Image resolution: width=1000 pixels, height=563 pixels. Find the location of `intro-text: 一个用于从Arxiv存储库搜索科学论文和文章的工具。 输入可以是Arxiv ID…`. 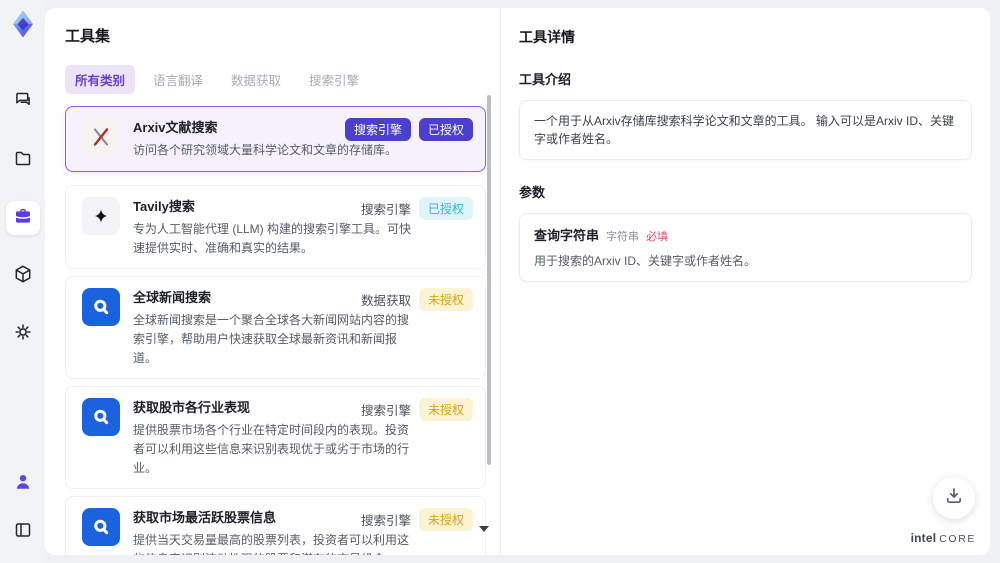

intro-text: 一个用于从Arxiv存储库搜索科学论文和文章的工具。 输入可以是Arxiv ID… is located at coordinates (744, 130).